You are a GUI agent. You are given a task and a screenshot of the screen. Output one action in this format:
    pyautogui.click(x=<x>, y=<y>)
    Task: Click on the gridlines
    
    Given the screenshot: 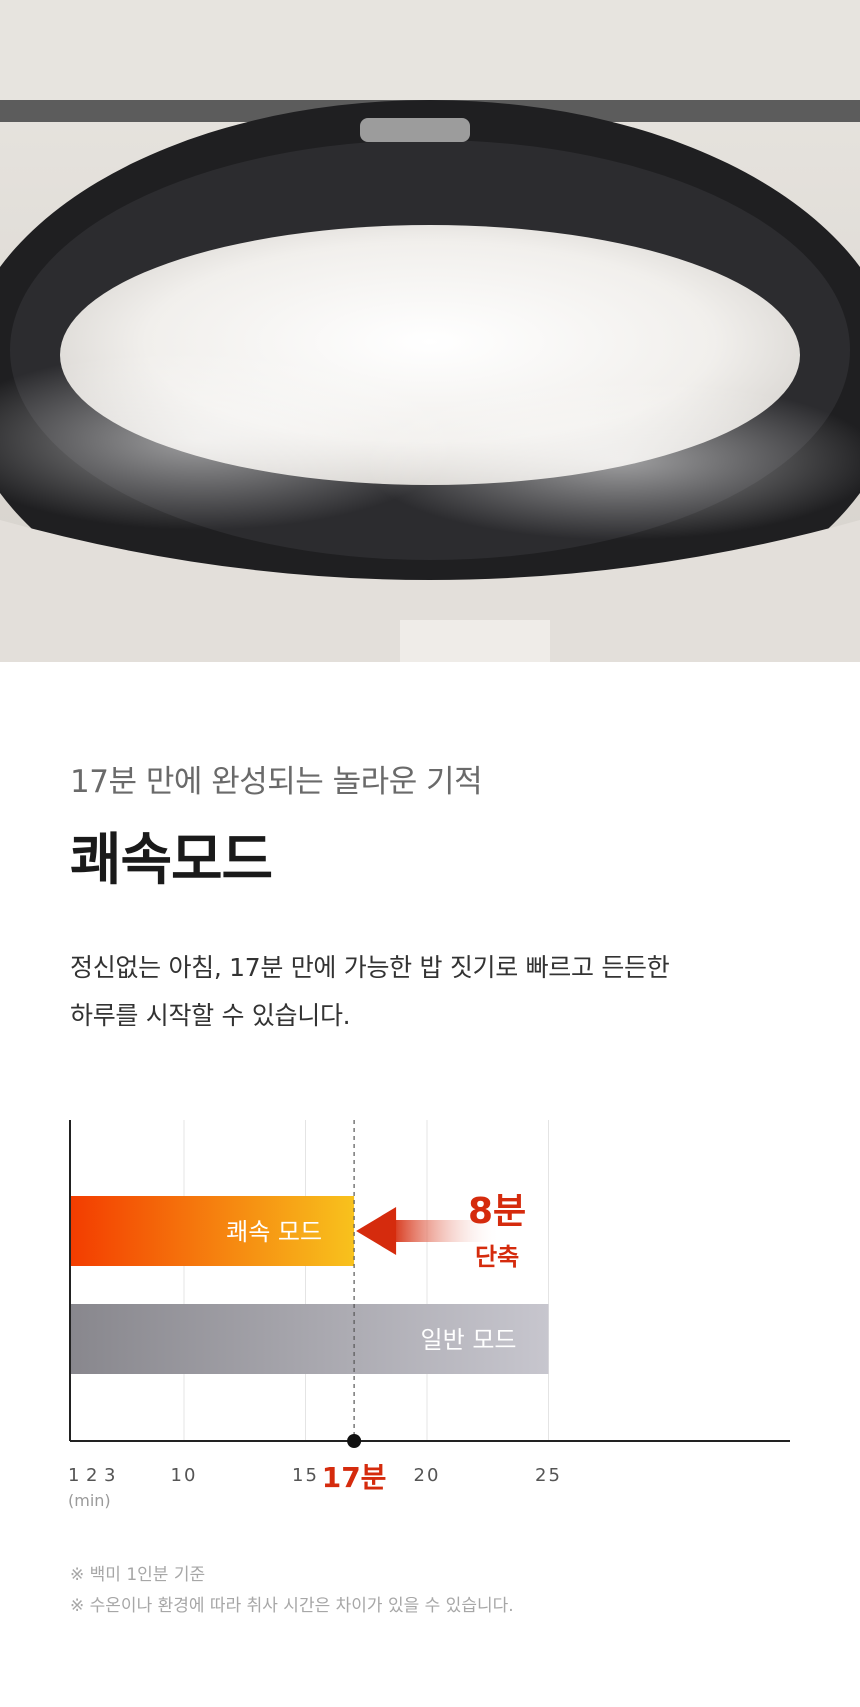 What is the action you would take?
    pyautogui.click(x=366, y=1280)
    